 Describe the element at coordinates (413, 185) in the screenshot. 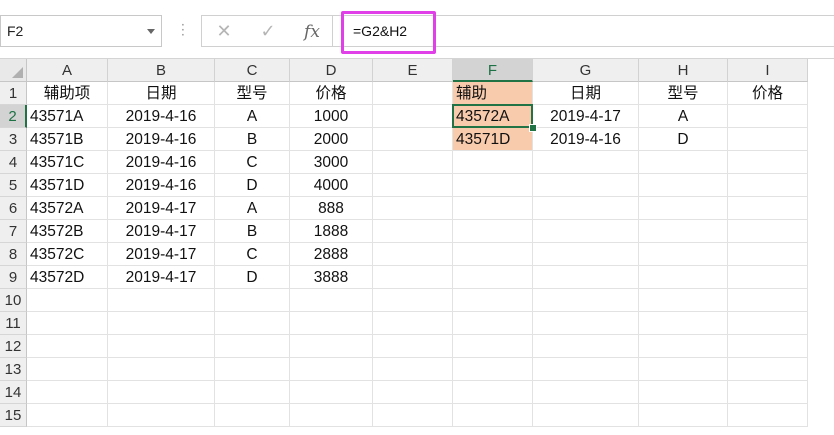

I see `cell-e5` at that location.